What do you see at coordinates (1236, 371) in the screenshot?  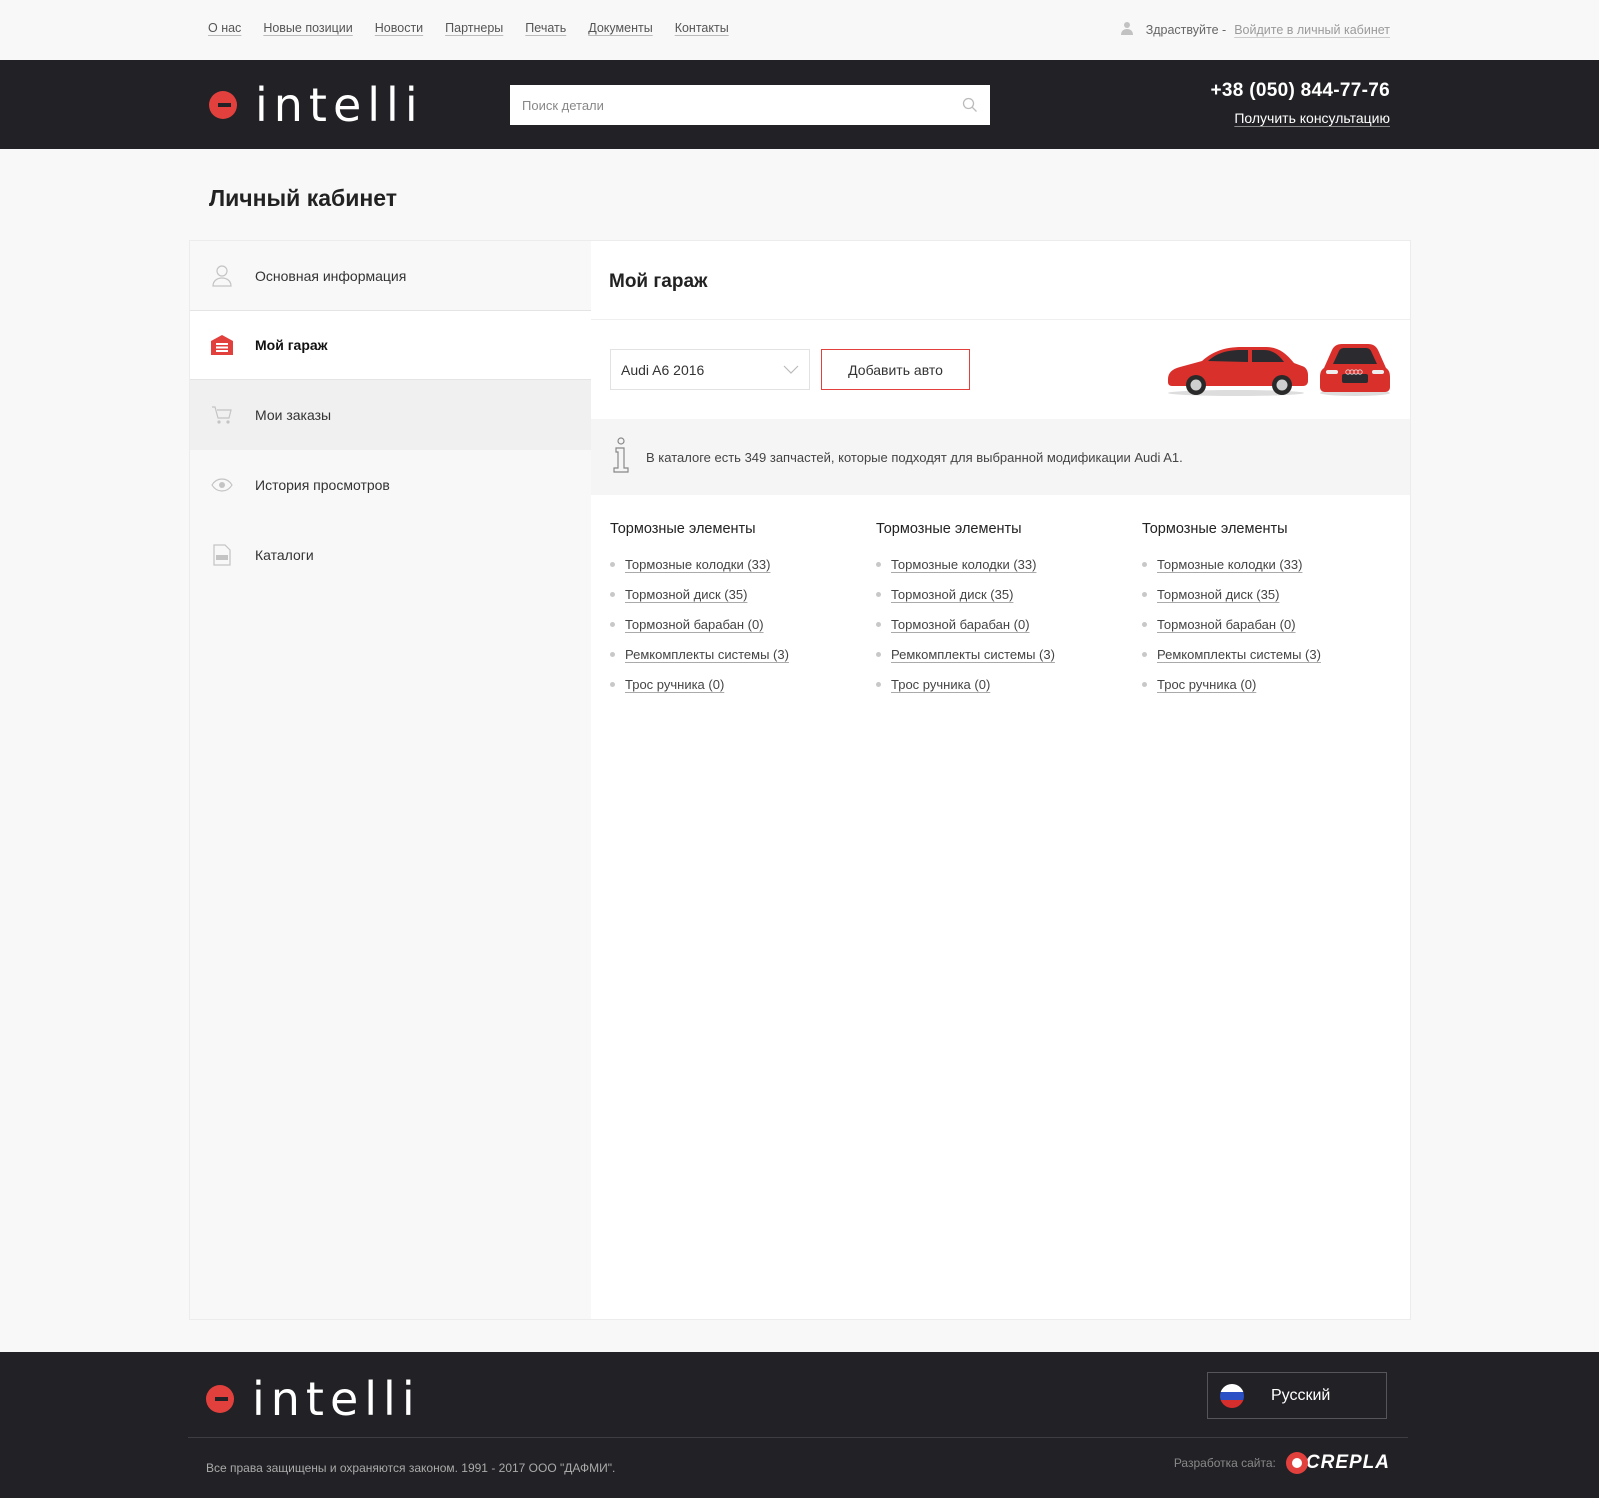 I see `car-side-image` at bounding box center [1236, 371].